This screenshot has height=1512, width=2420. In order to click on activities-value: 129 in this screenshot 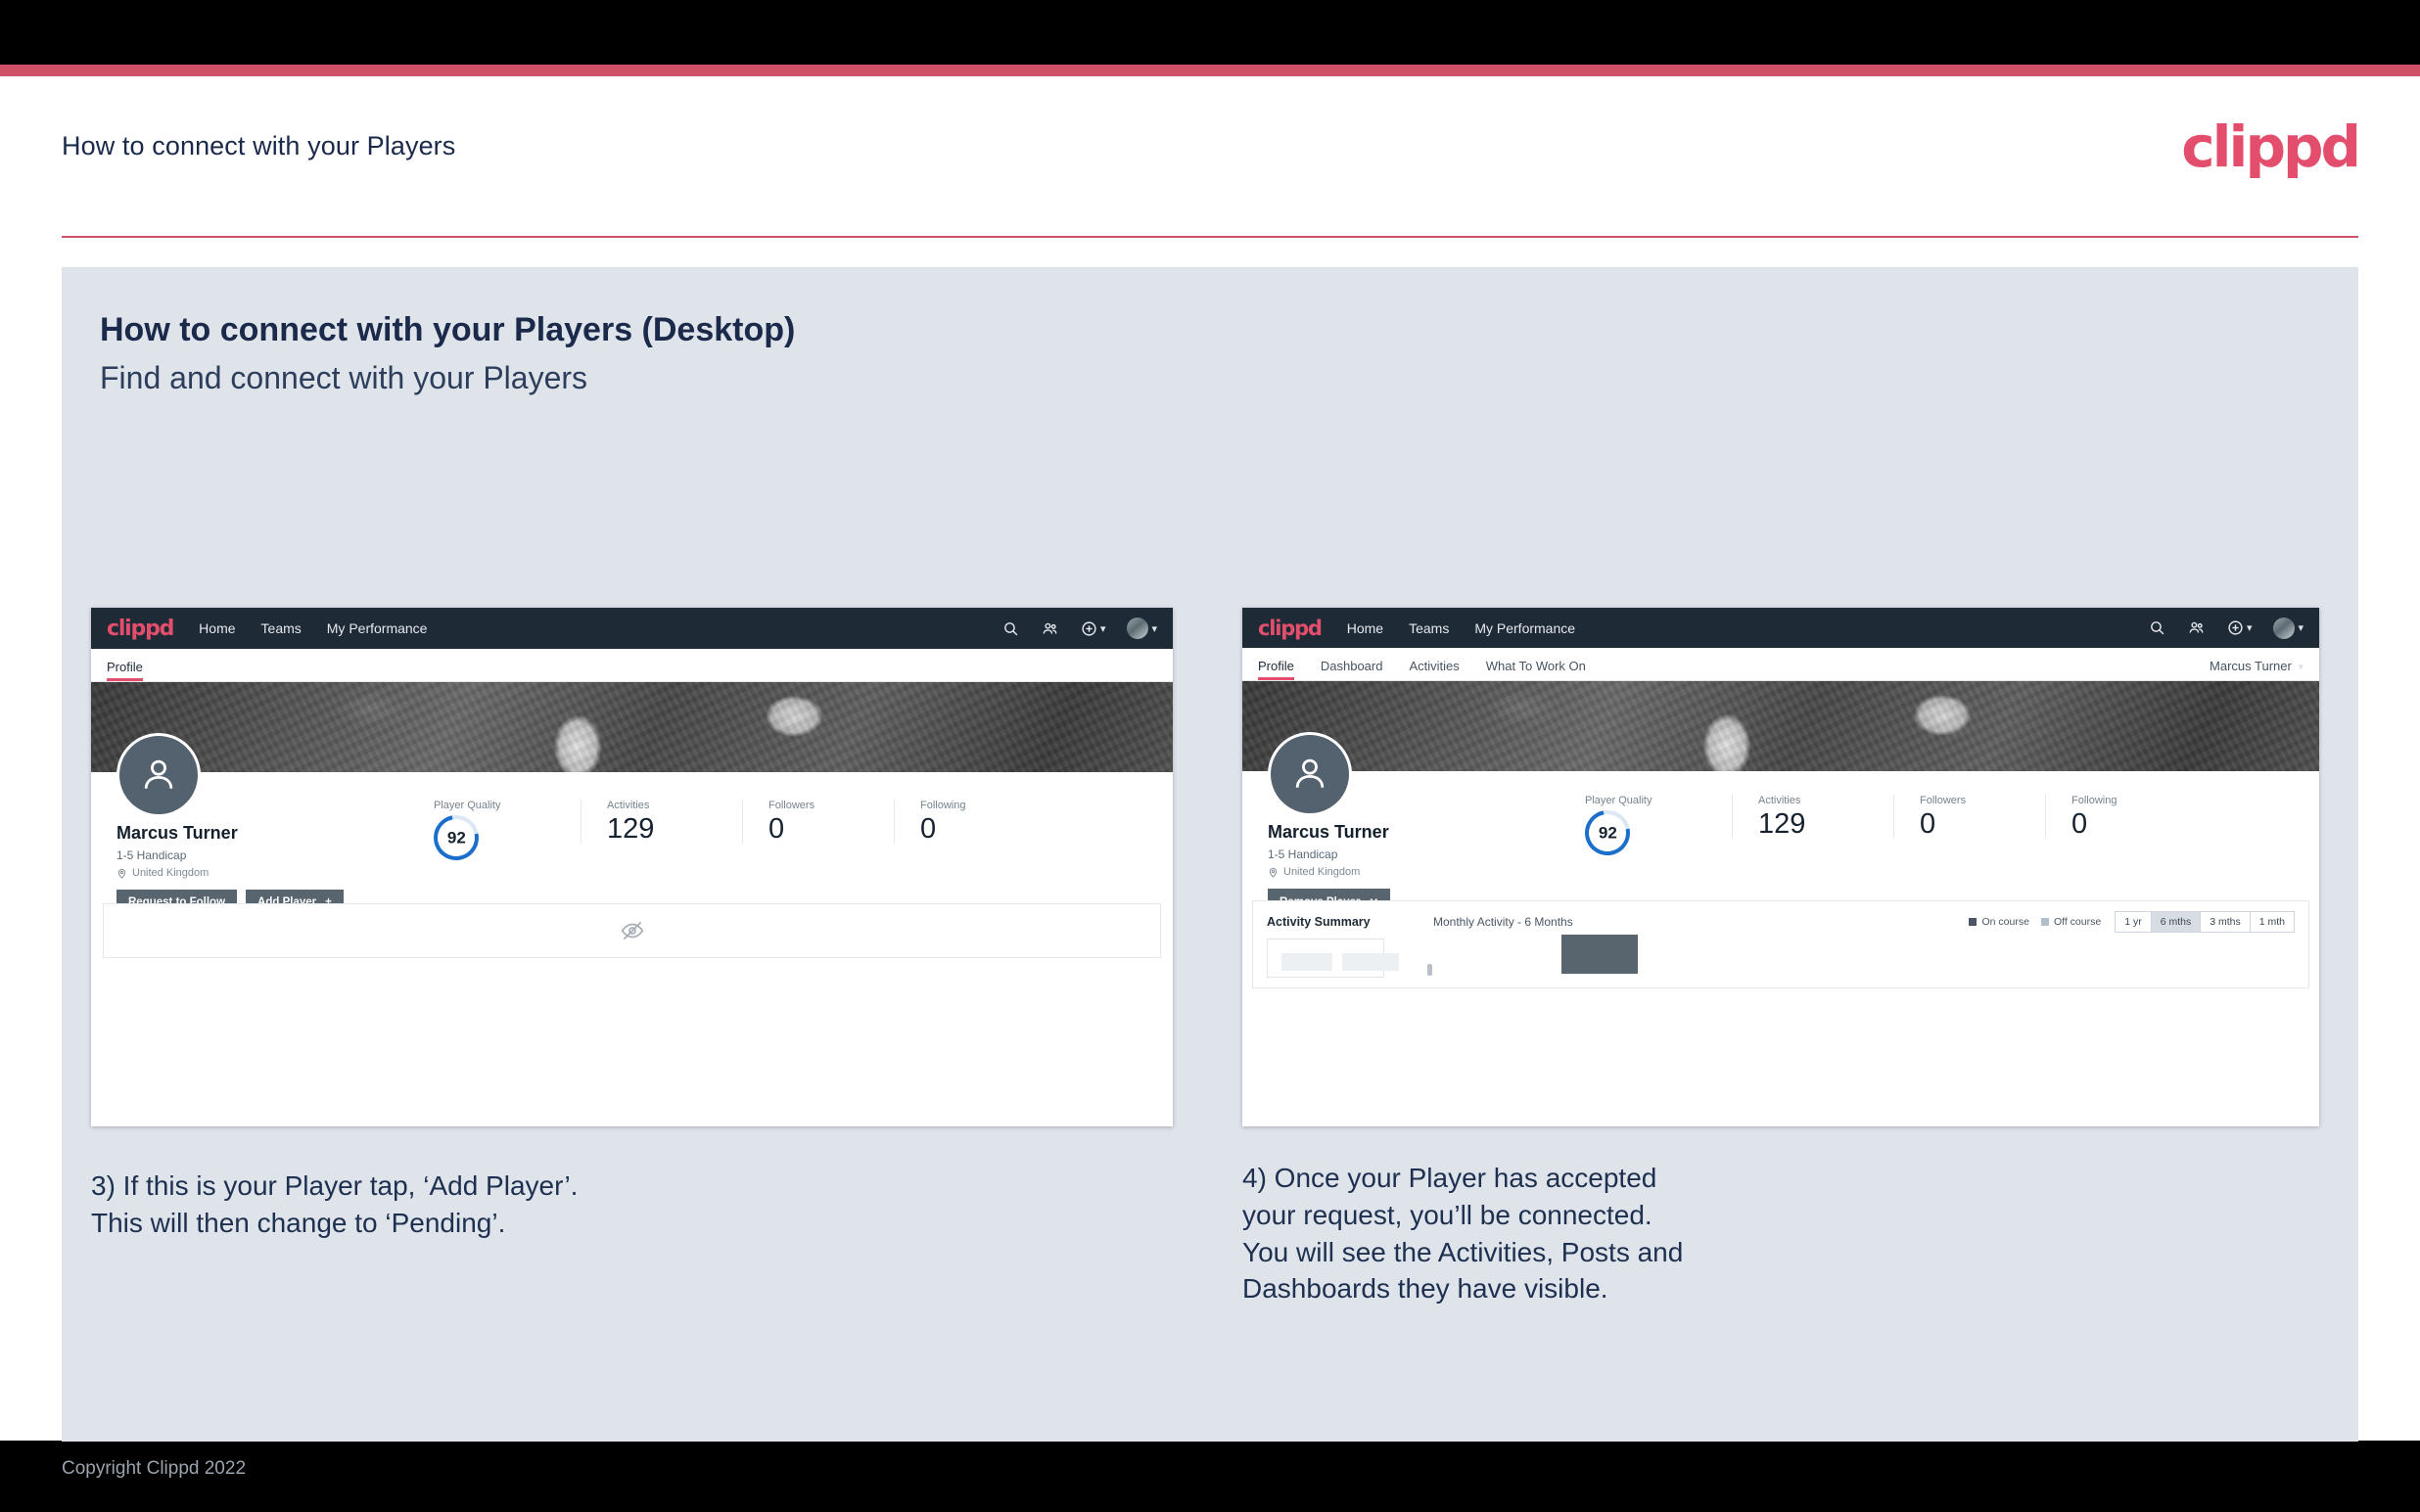, I will do `click(1782, 824)`.